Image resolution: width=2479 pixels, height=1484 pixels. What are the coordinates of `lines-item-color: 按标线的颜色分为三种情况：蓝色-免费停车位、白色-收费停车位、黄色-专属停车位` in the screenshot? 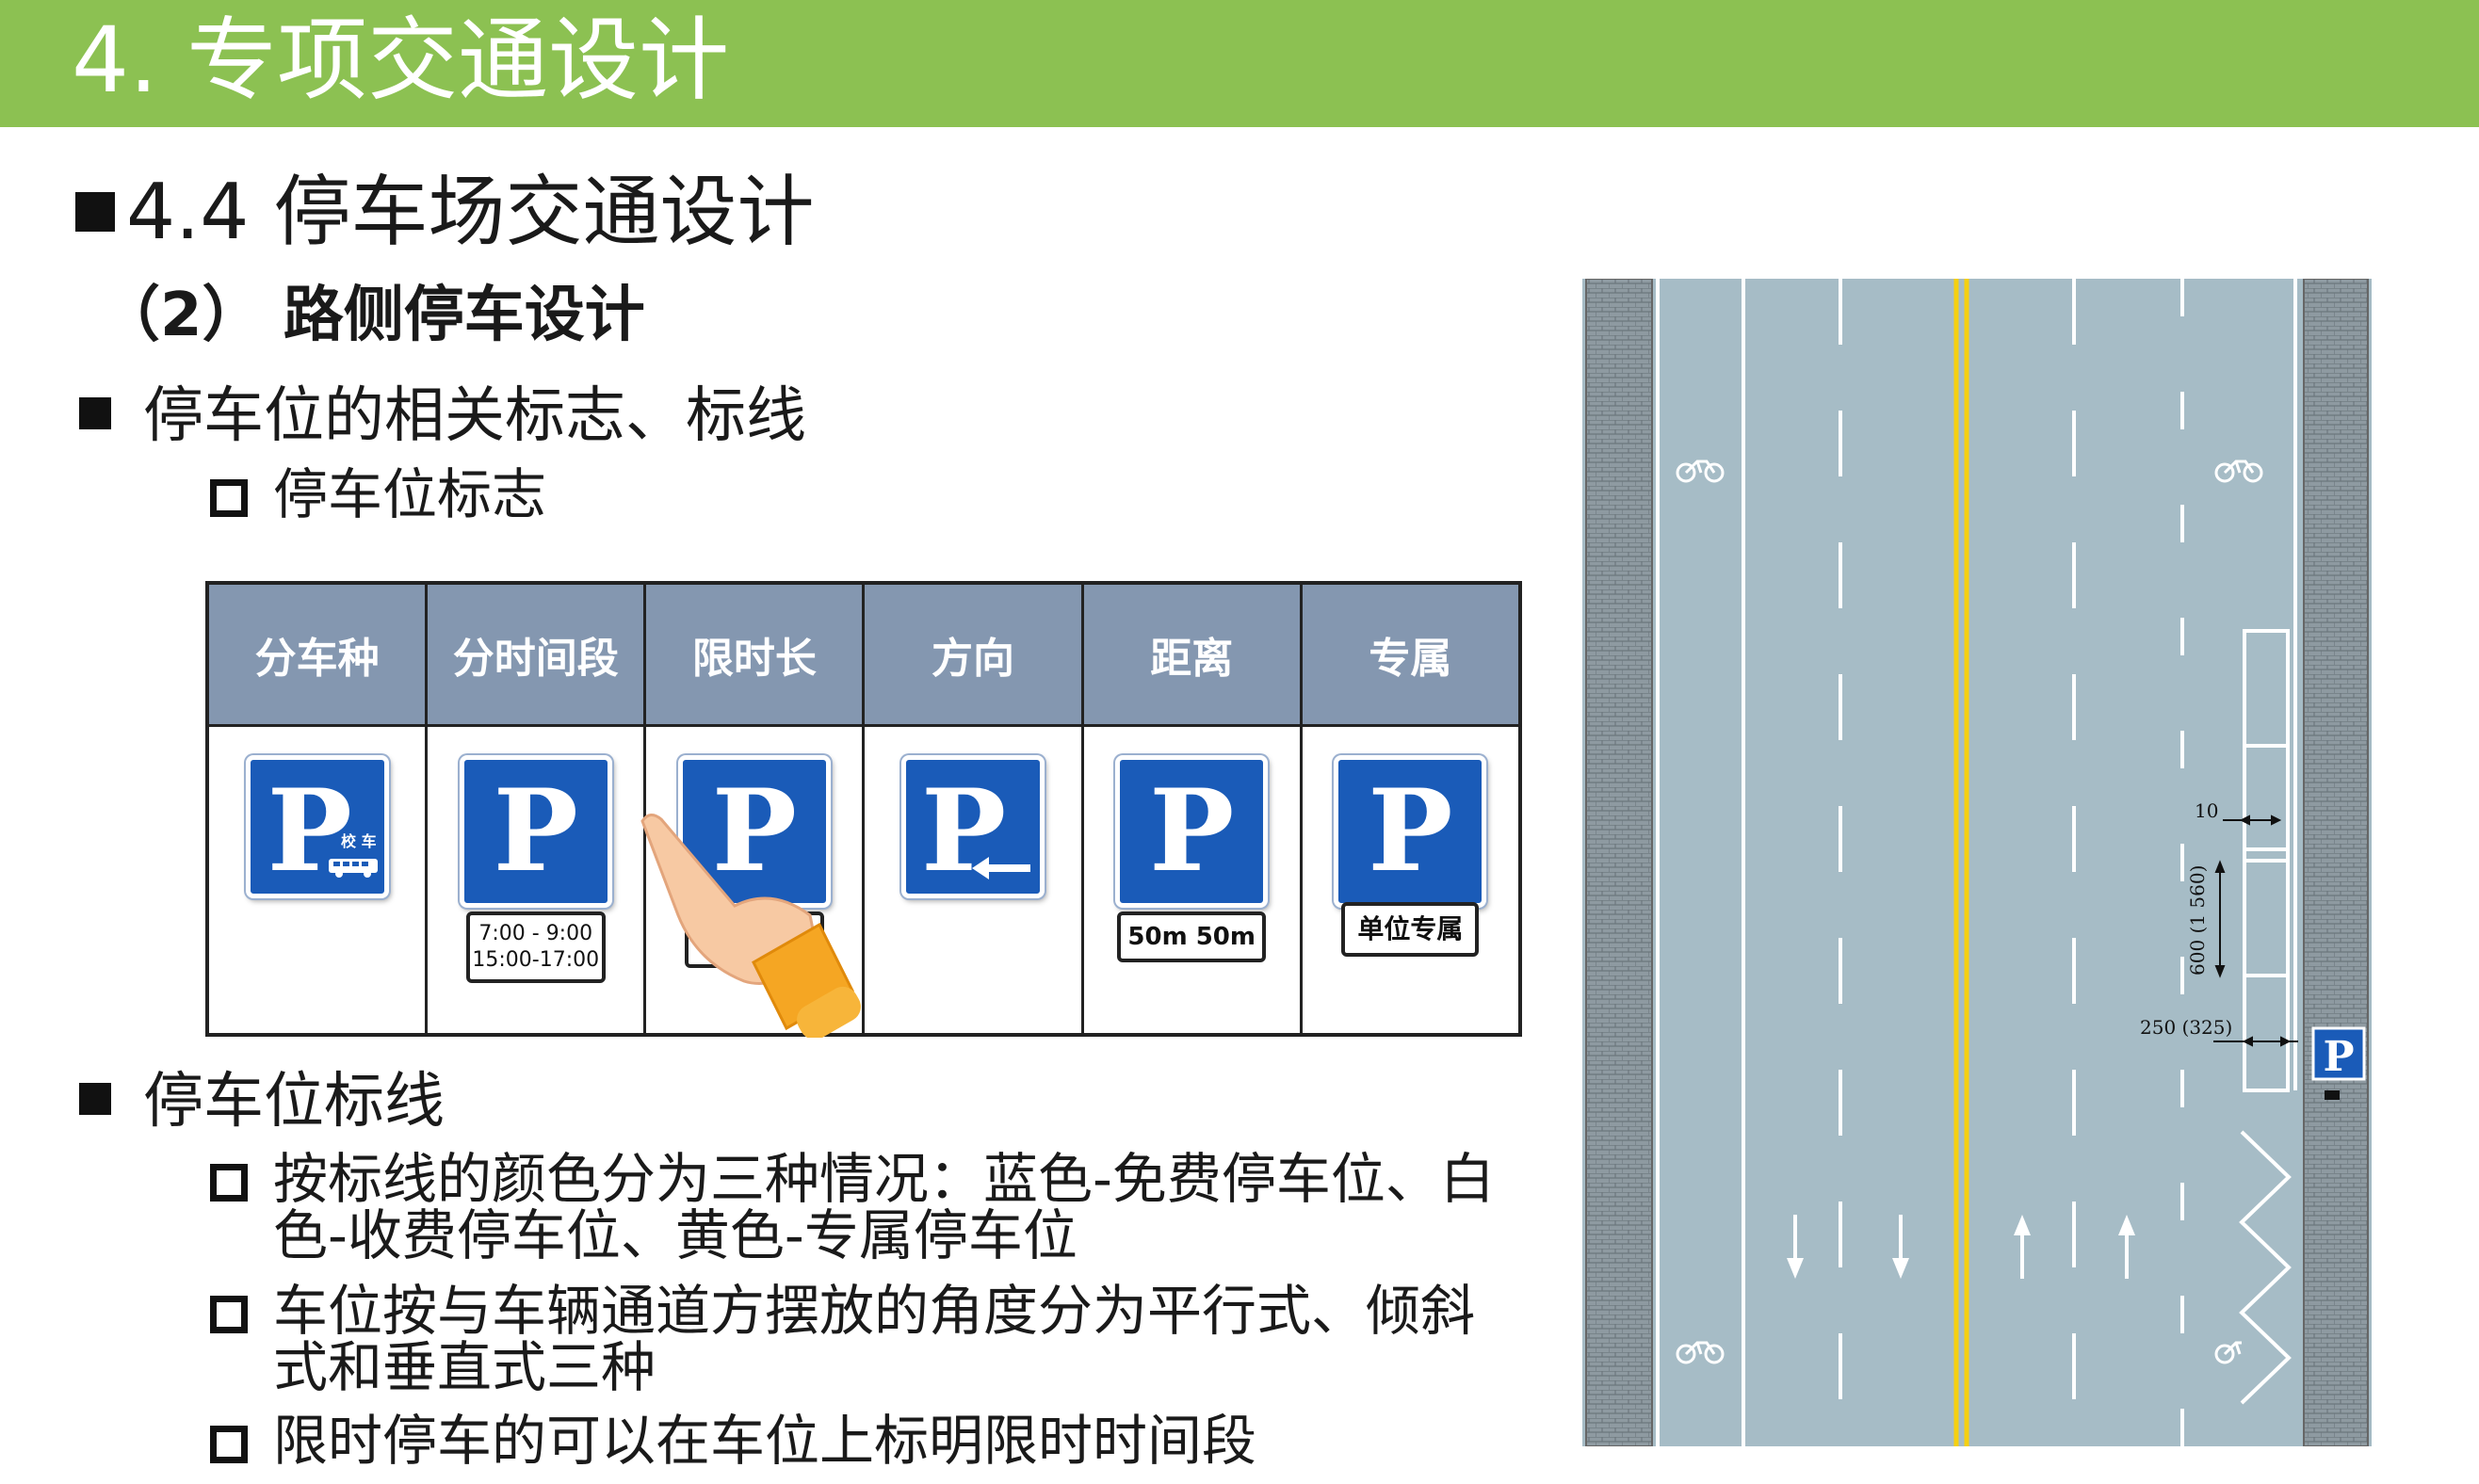 It's located at (884, 1207).